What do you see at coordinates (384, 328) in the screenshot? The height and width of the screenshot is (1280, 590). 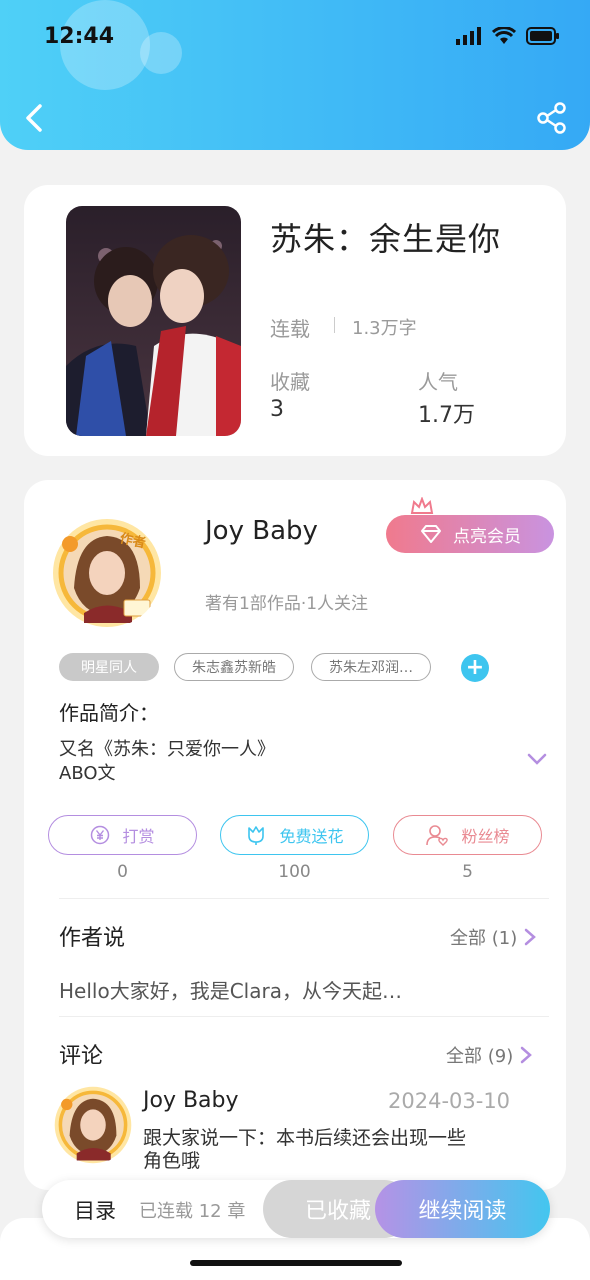 I see `word-count: 1.3万字` at bounding box center [384, 328].